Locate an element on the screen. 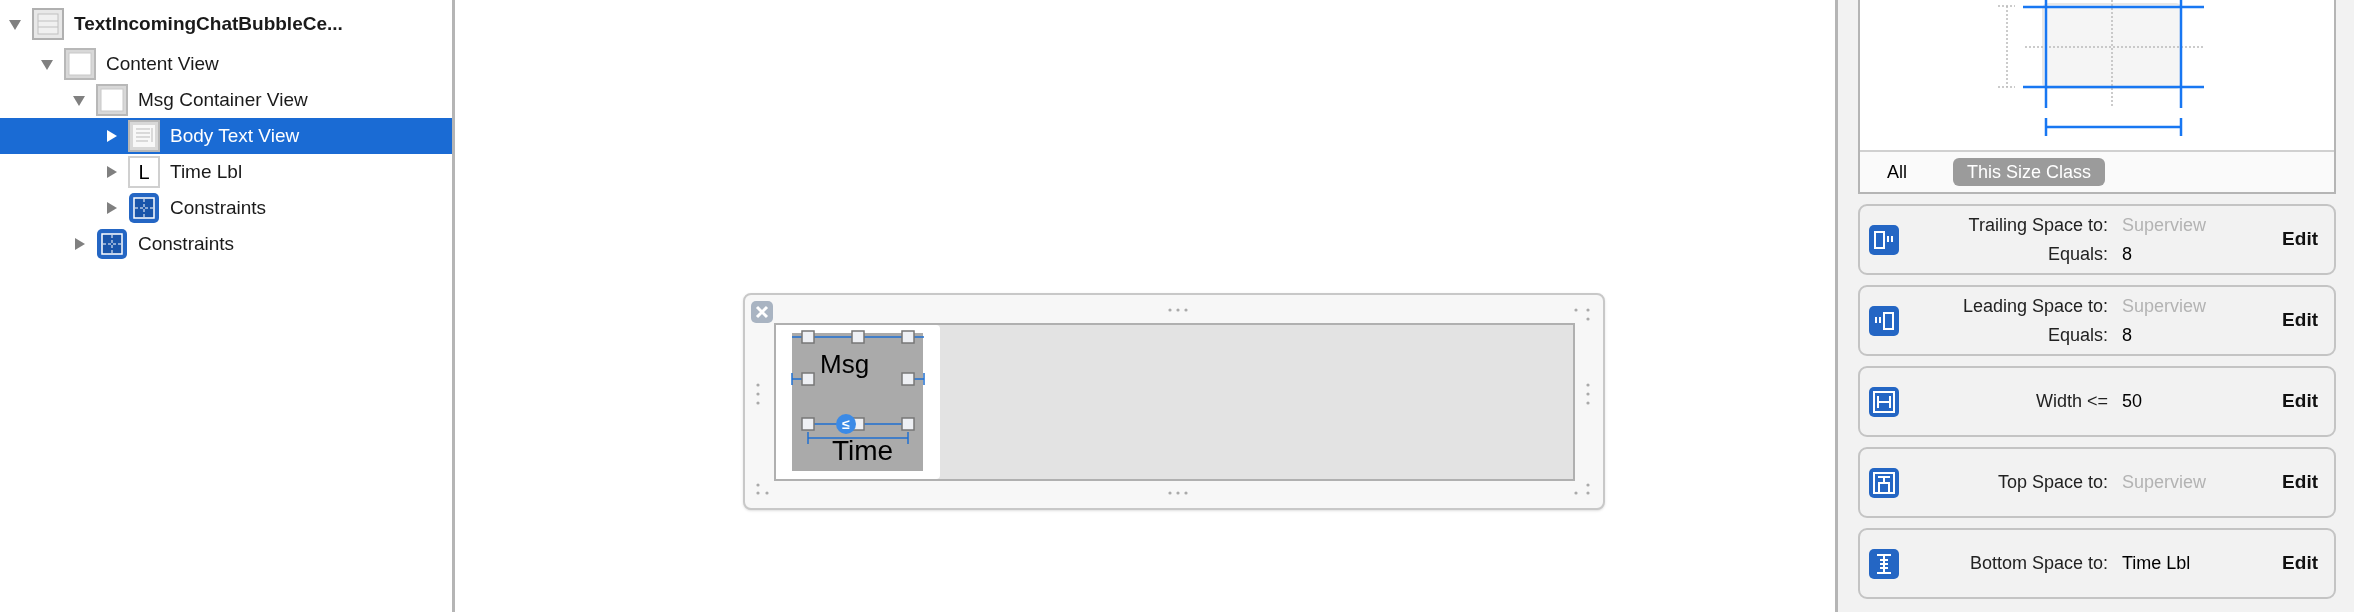 The height and width of the screenshot is (612, 2354). label-icon: L is located at coordinates (144, 172).